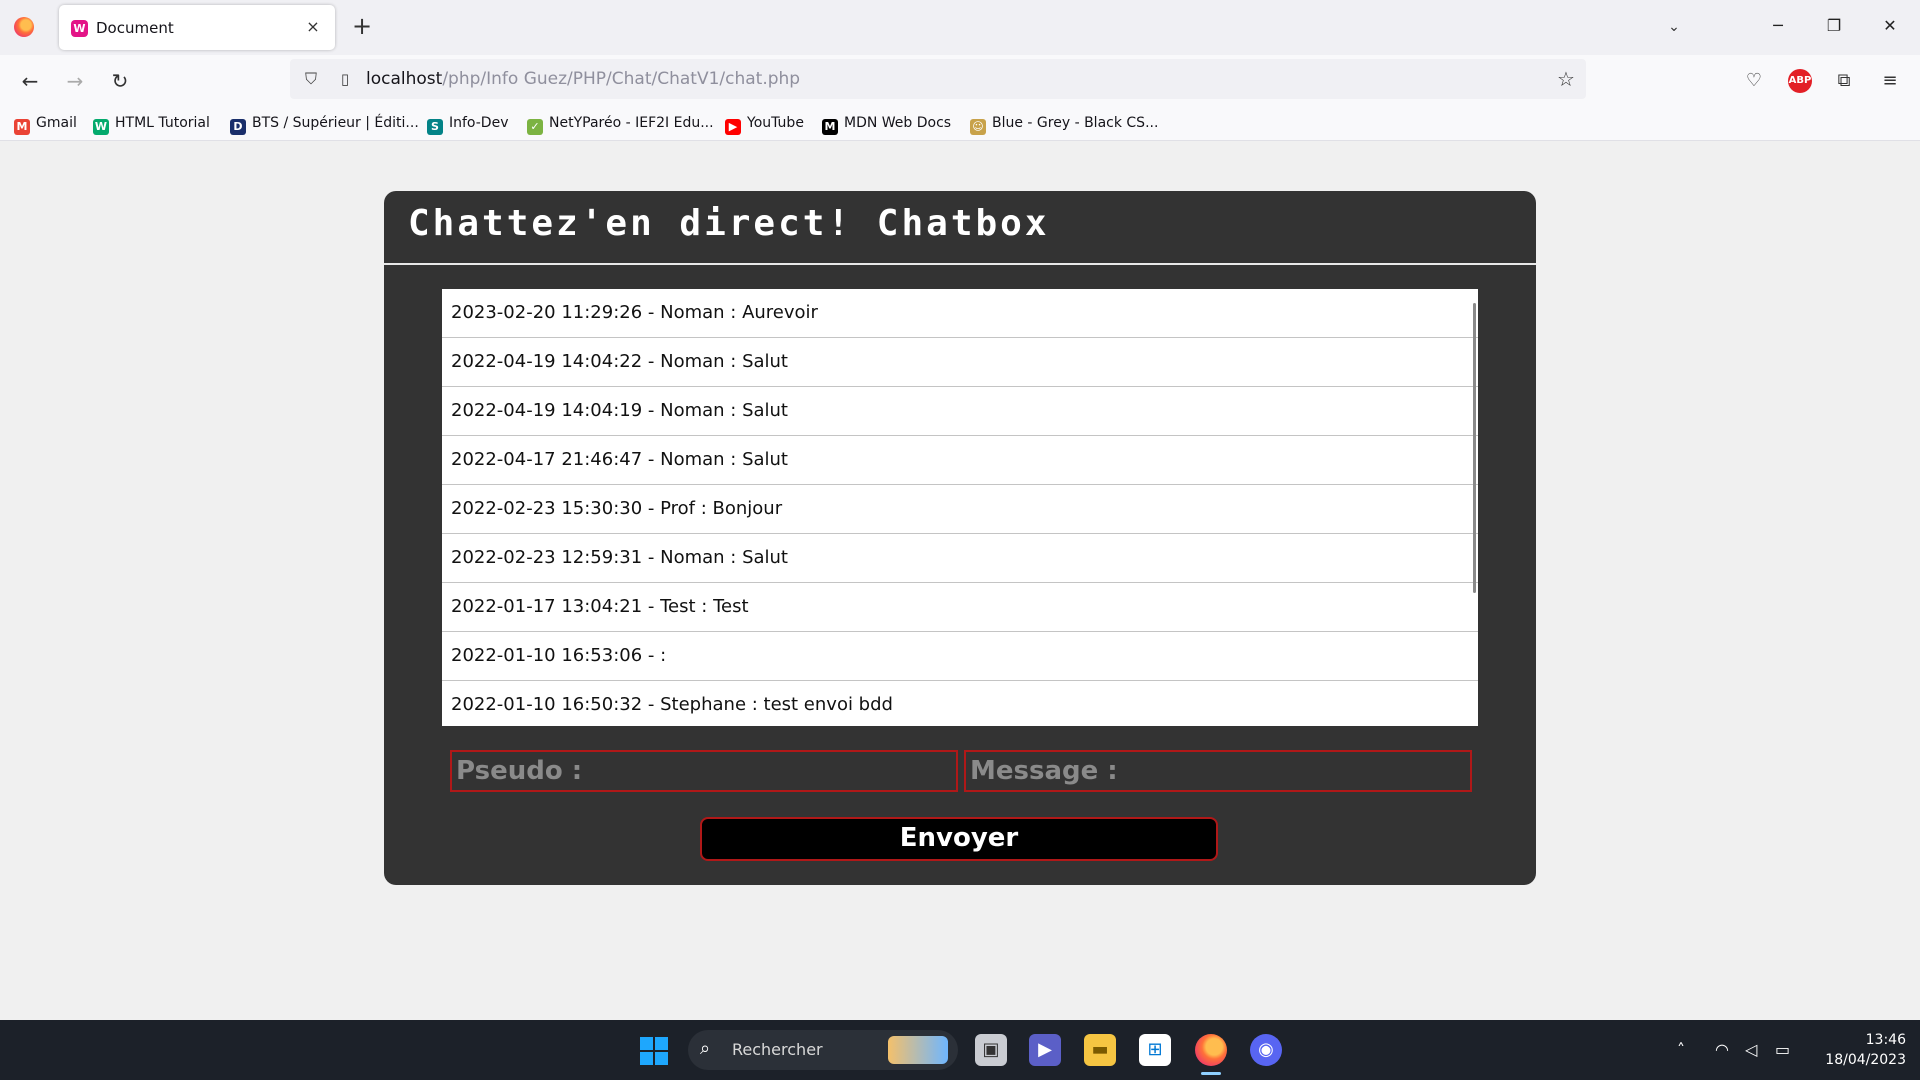 The image size is (1920, 1080). What do you see at coordinates (960, 313) in the screenshot?
I see `message-row: 2023-02-20 11:29:26 - Noman : Aurevoir` at bounding box center [960, 313].